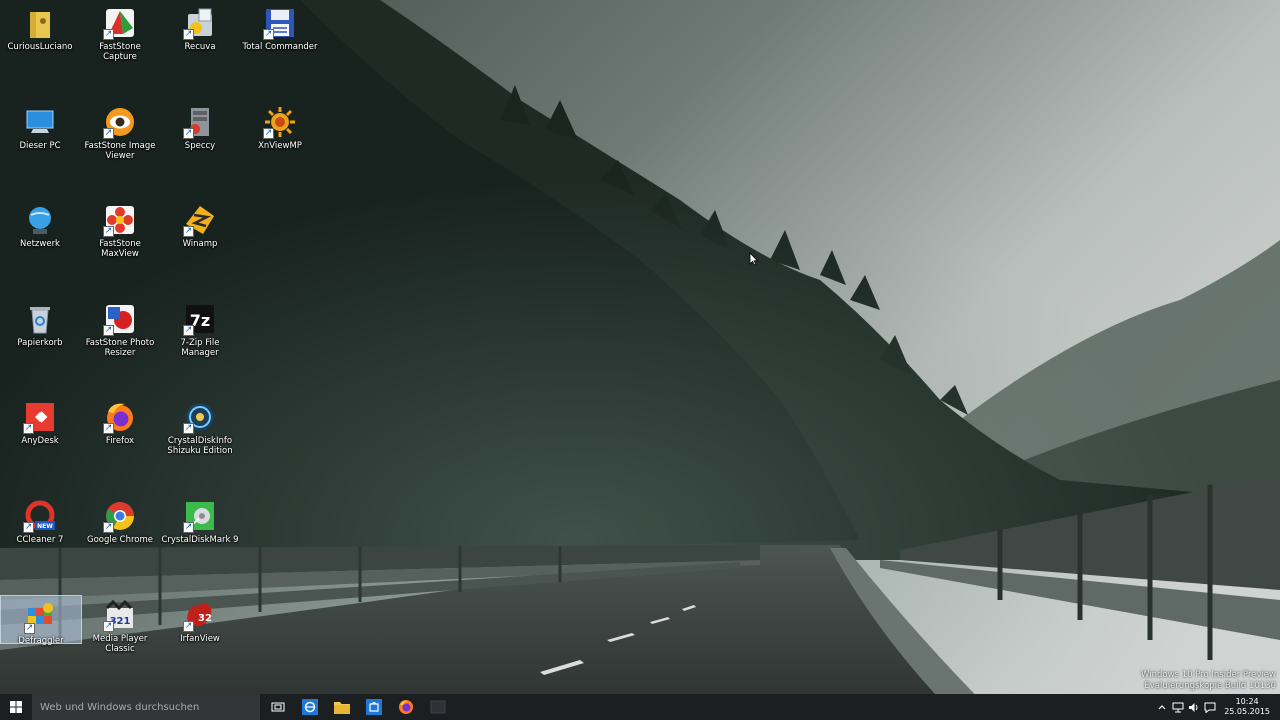 This screenshot has width=1280, height=720. I want to click on action-center-button, so click(1210, 707).